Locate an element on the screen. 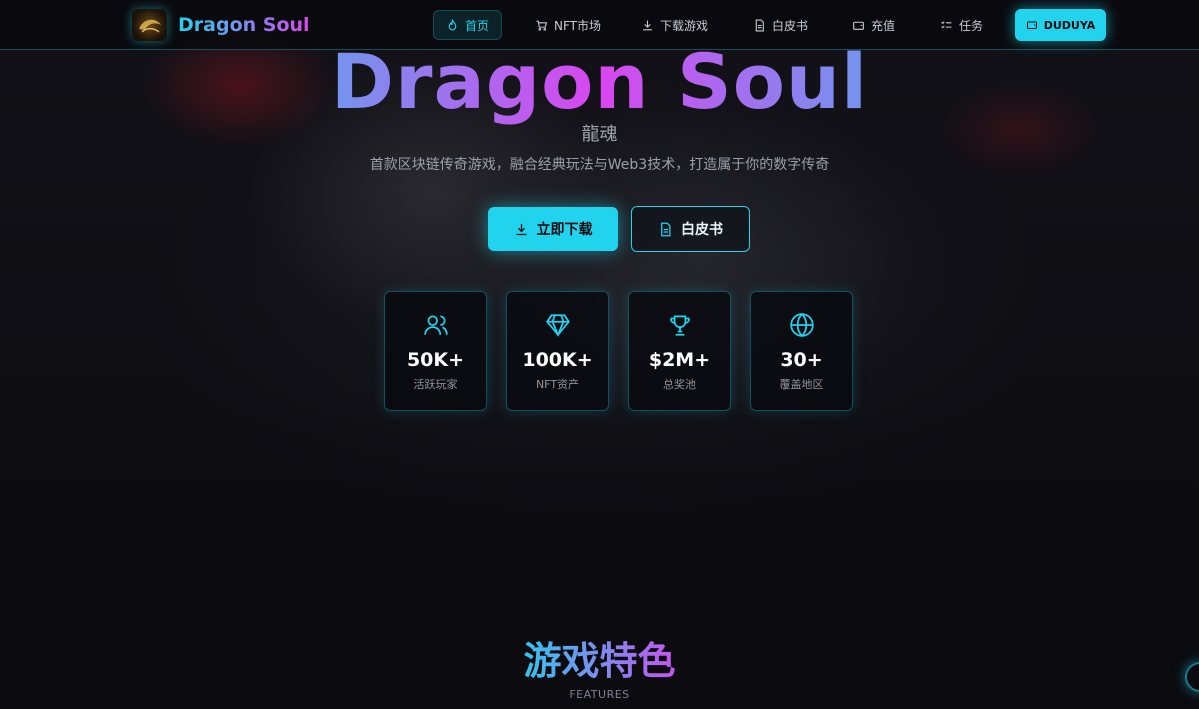 This screenshot has width=1199, height=709. stat-card-nft-assets: 100K+ NFT资产 is located at coordinates (557, 351).